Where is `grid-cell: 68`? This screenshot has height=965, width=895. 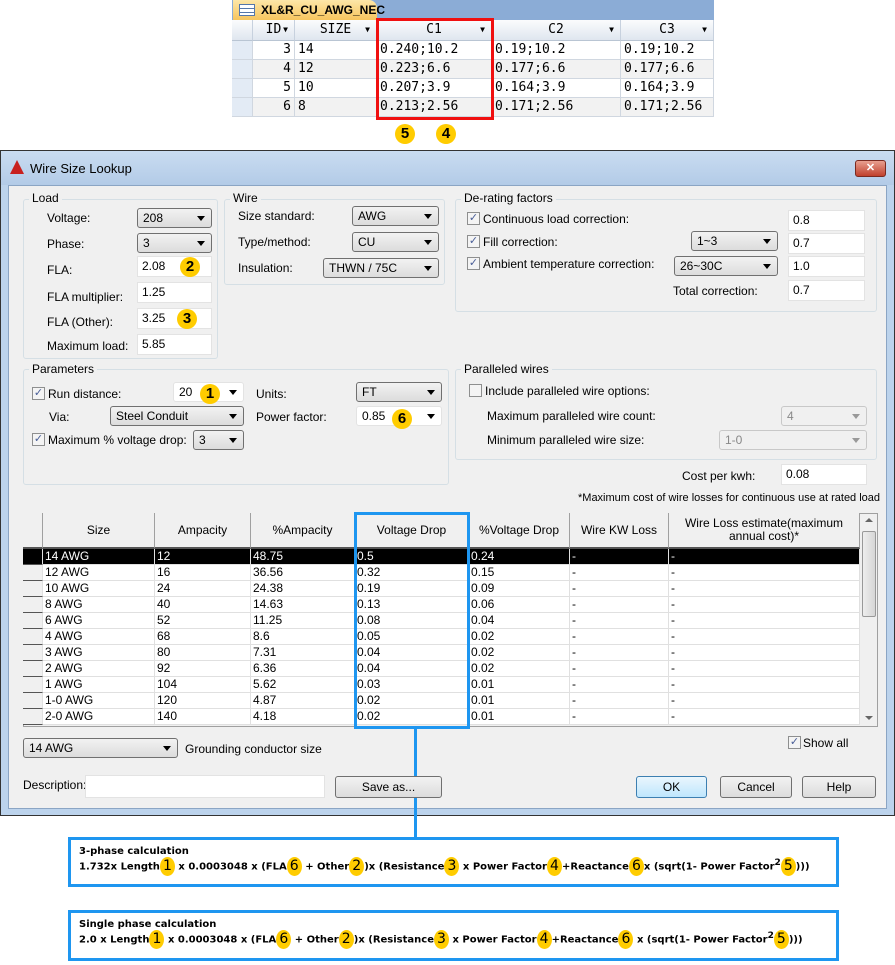 grid-cell: 68 is located at coordinates (203, 637).